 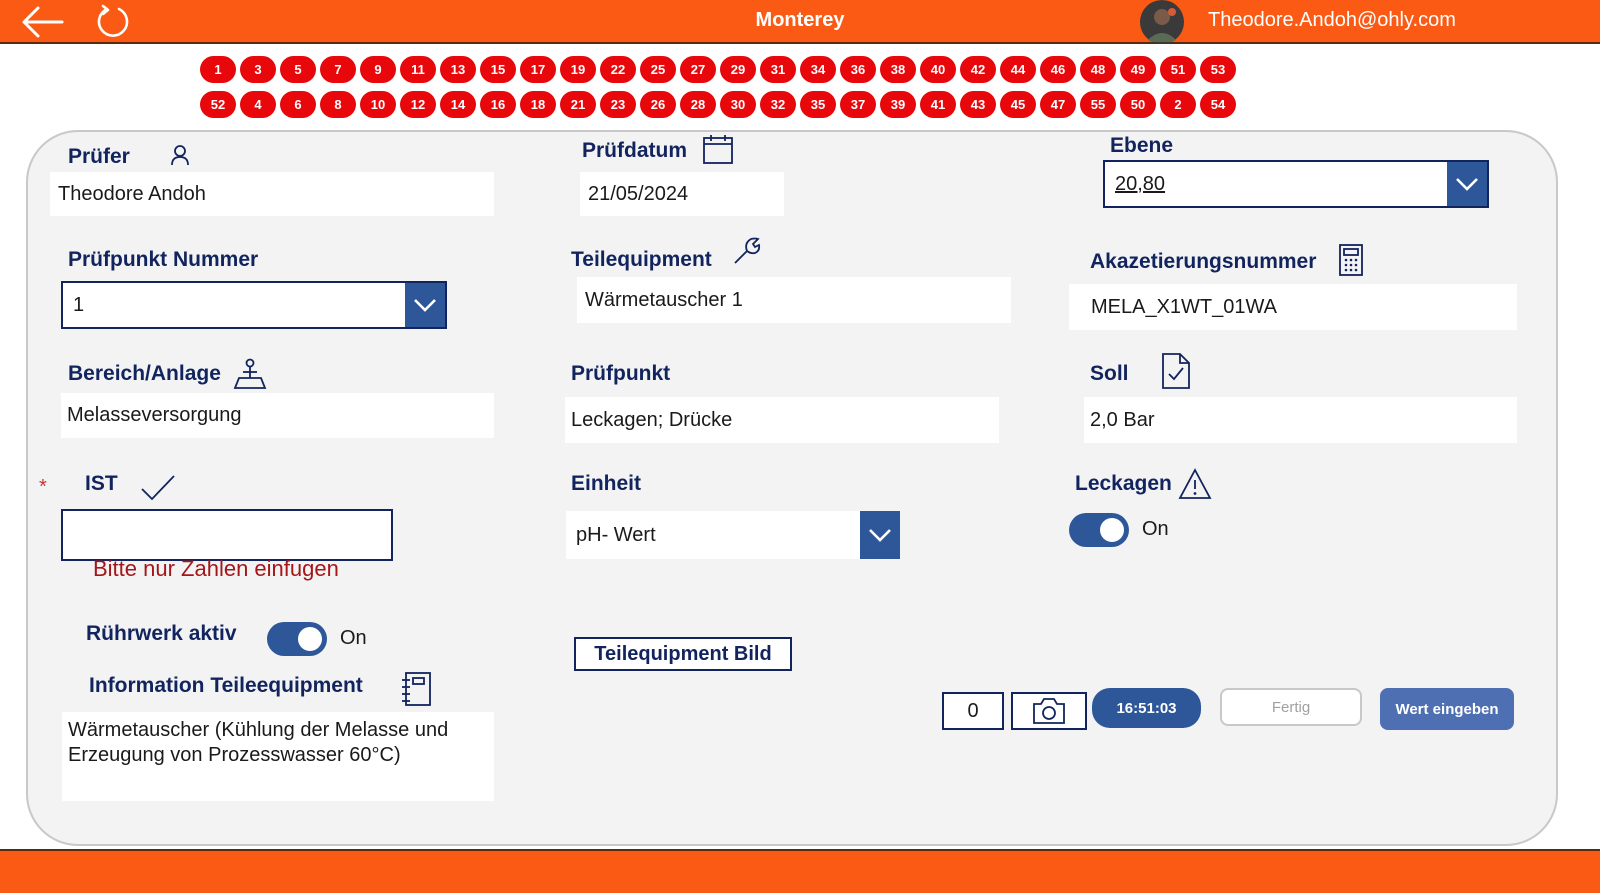 What do you see at coordinates (218, 104) in the screenshot?
I see `pruefpunkt-badge: 52` at bounding box center [218, 104].